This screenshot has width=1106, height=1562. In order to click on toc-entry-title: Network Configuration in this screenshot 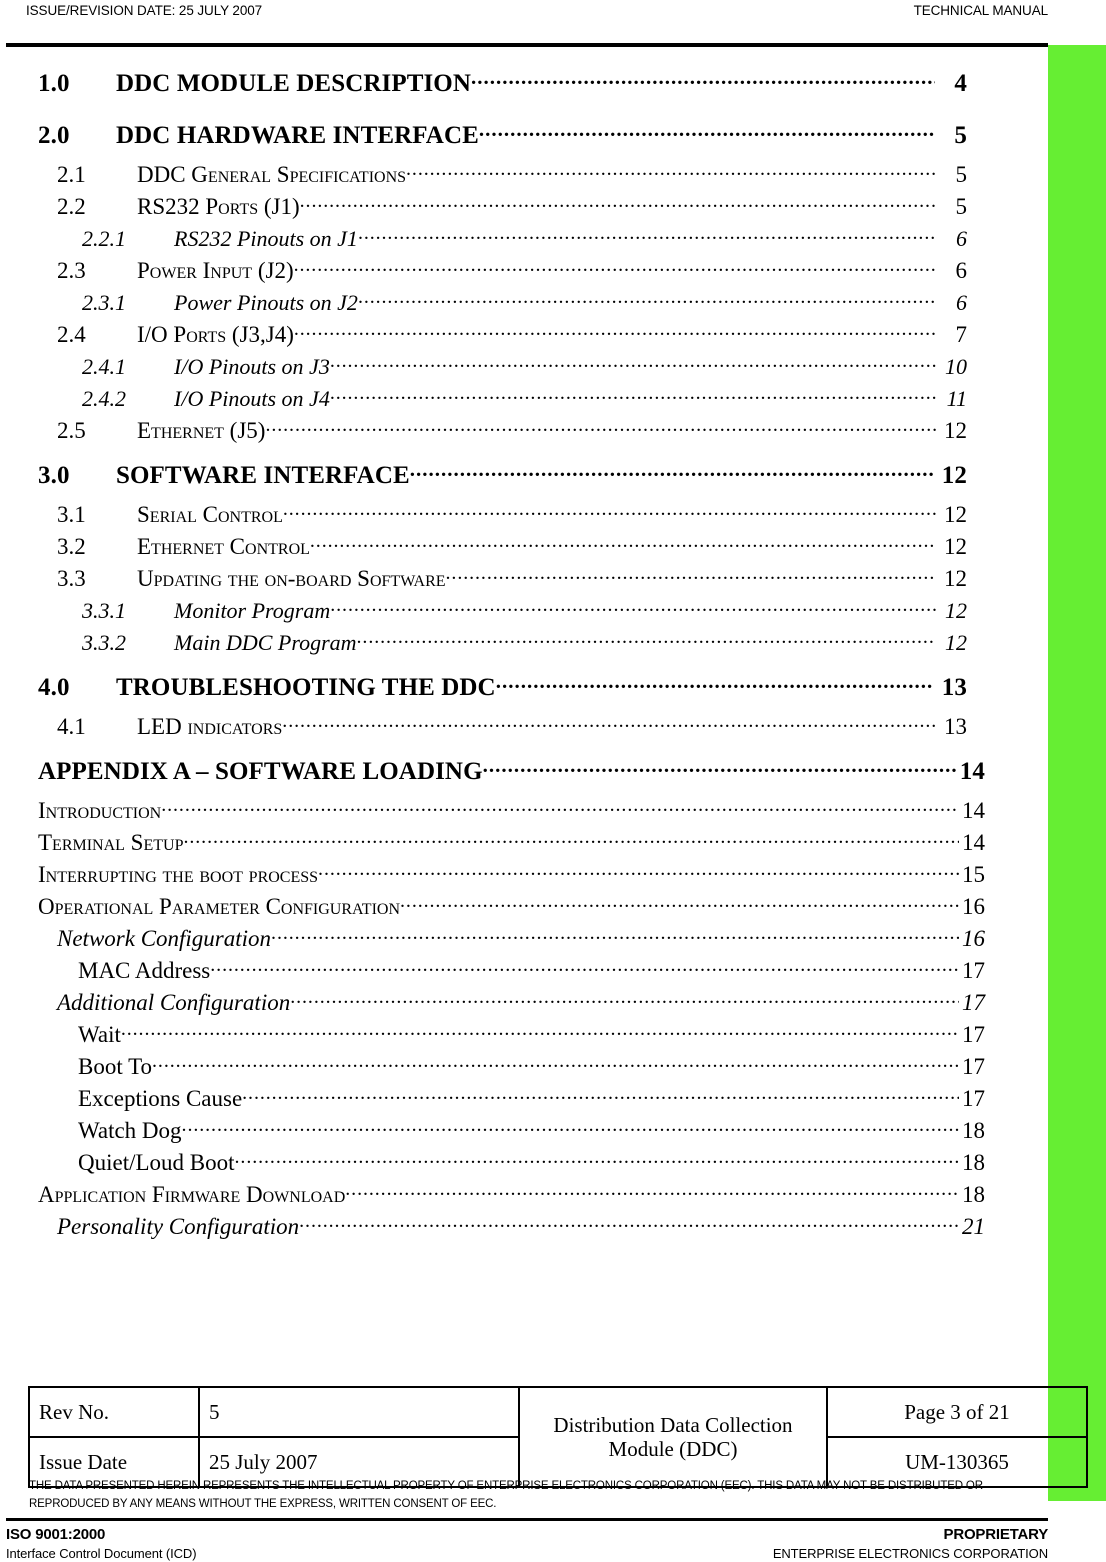, I will do `click(164, 938)`.